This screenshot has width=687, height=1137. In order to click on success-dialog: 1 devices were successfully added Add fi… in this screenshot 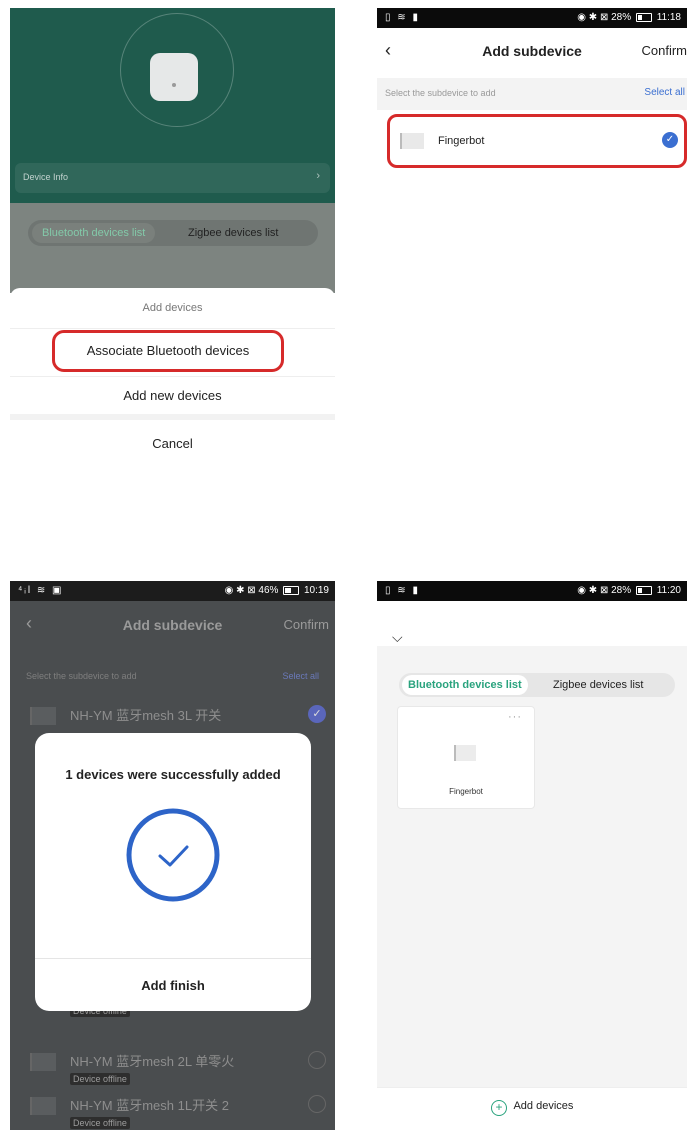, I will do `click(173, 872)`.